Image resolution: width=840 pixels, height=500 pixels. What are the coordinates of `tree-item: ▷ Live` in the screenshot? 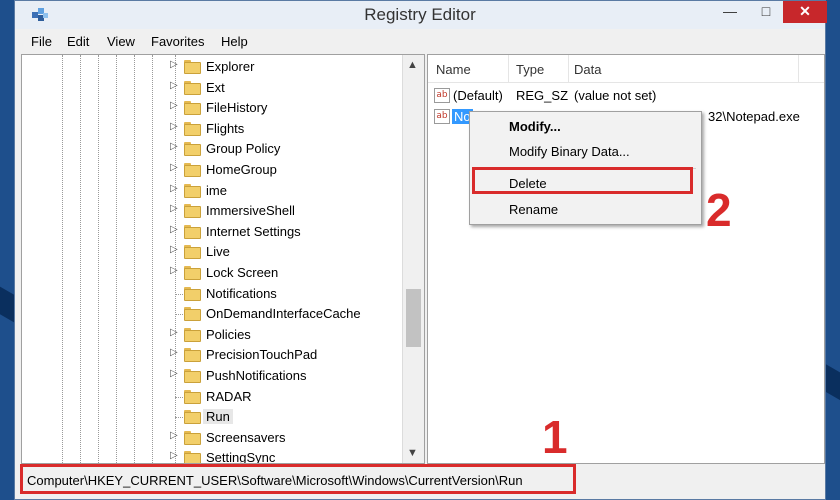 It's located at (212, 252).